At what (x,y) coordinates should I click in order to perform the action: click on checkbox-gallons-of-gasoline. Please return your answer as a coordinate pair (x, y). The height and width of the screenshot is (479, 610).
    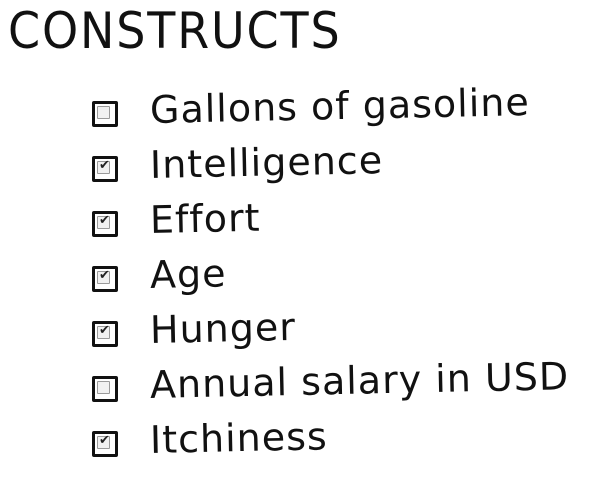
    Looking at the image, I should click on (105, 113).